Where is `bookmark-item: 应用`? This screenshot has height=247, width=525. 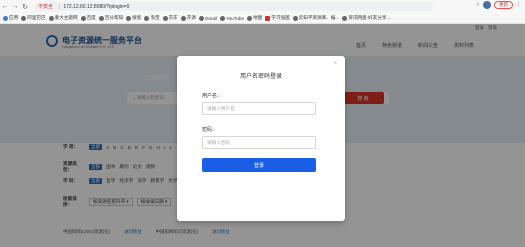 bookmark-item: 应用 is located at coordinates (10, 18).